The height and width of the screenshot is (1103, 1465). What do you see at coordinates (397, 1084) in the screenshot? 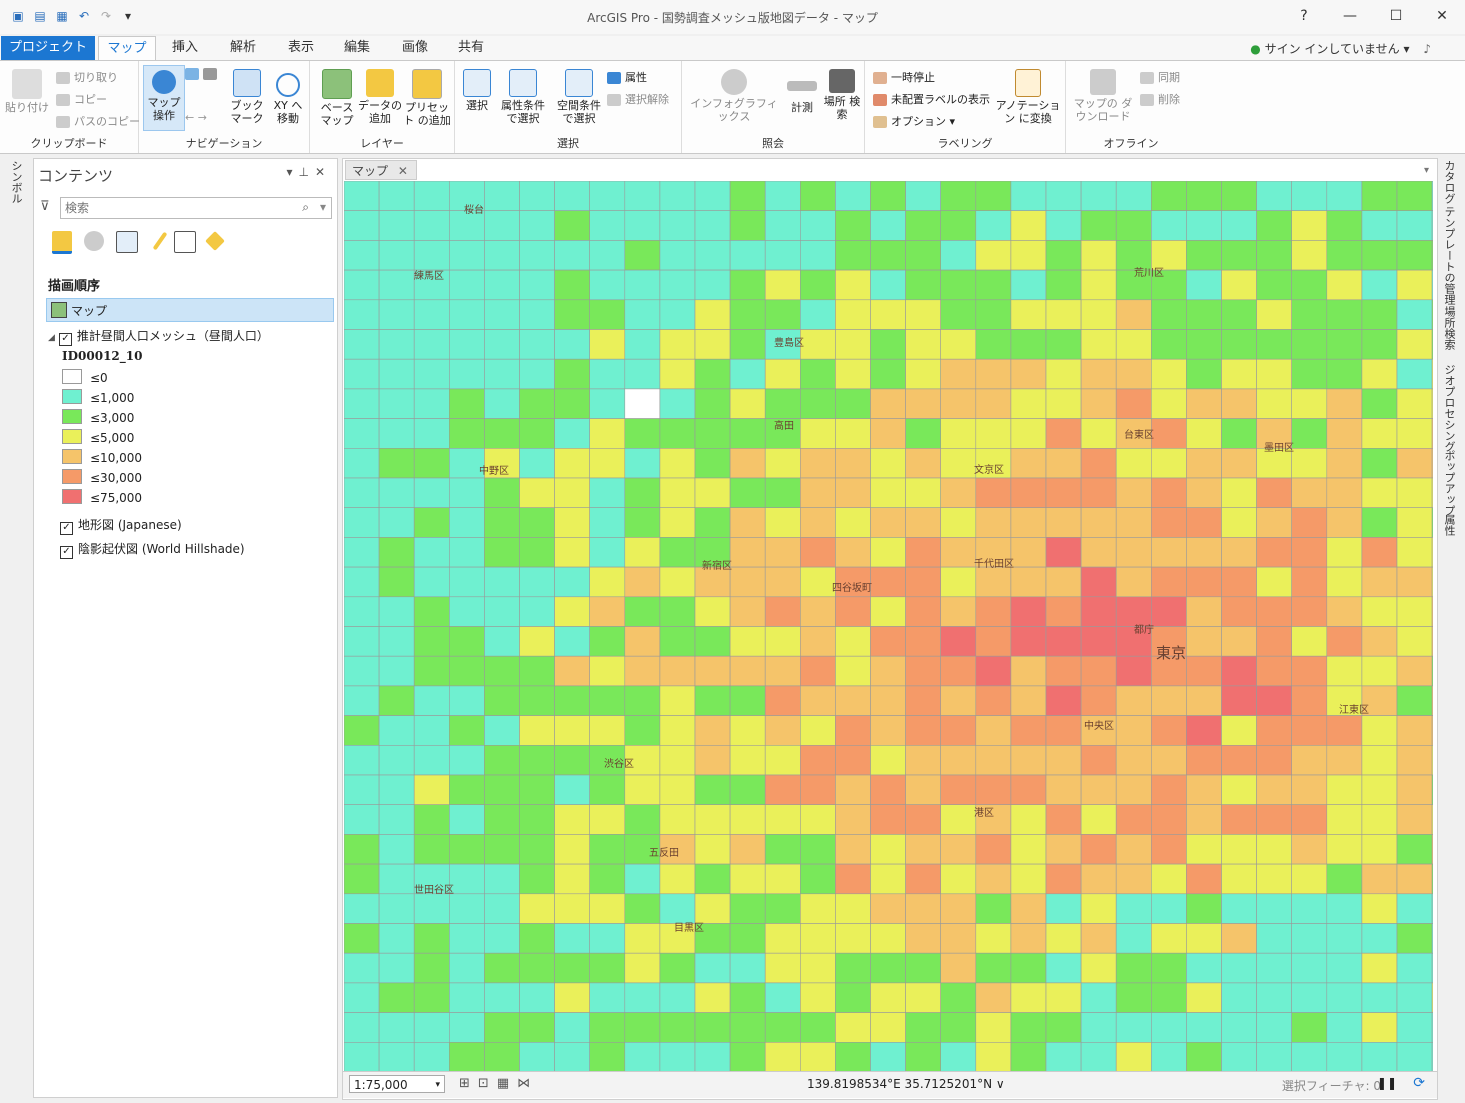
I see `scale-selector: 1:75,000 ▾` at bounding box center [397, 1084].